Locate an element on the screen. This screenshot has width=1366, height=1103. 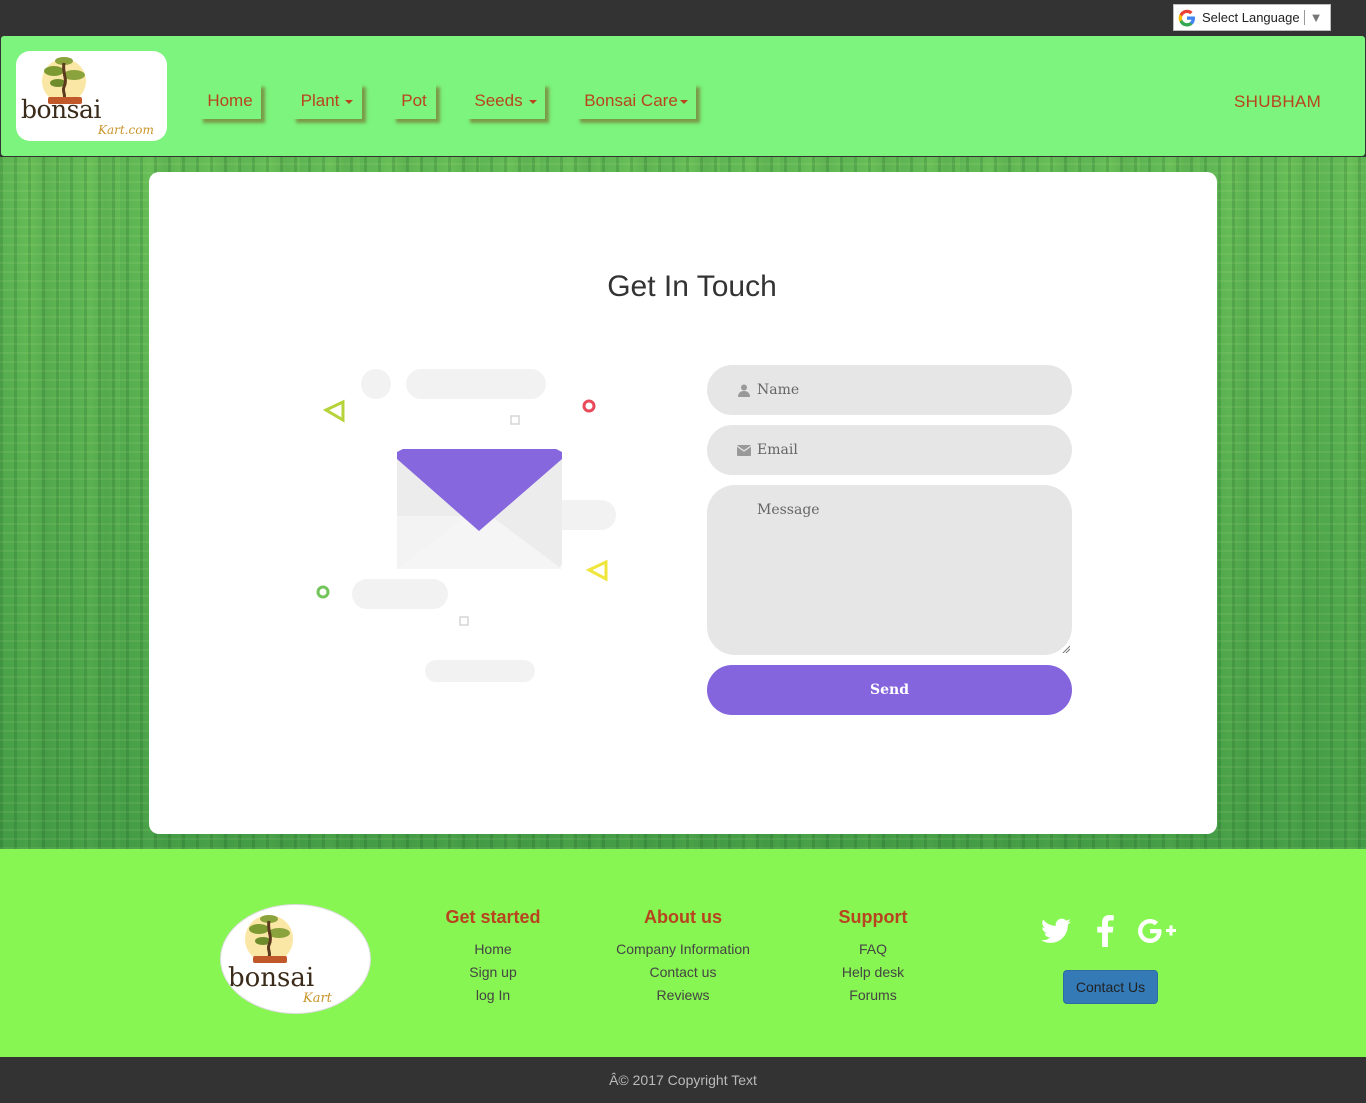
email-field: Email is located at coordinates (889, 450).